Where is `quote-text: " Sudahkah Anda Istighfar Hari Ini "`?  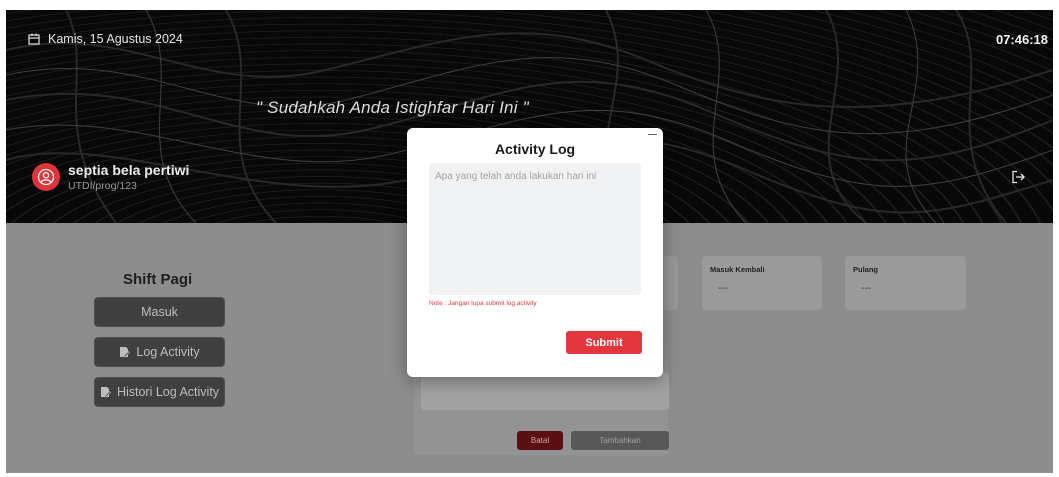 quote-text: " Sudahkah Anda Istighfar Hari Ini " is located at coordinates (392, 107).